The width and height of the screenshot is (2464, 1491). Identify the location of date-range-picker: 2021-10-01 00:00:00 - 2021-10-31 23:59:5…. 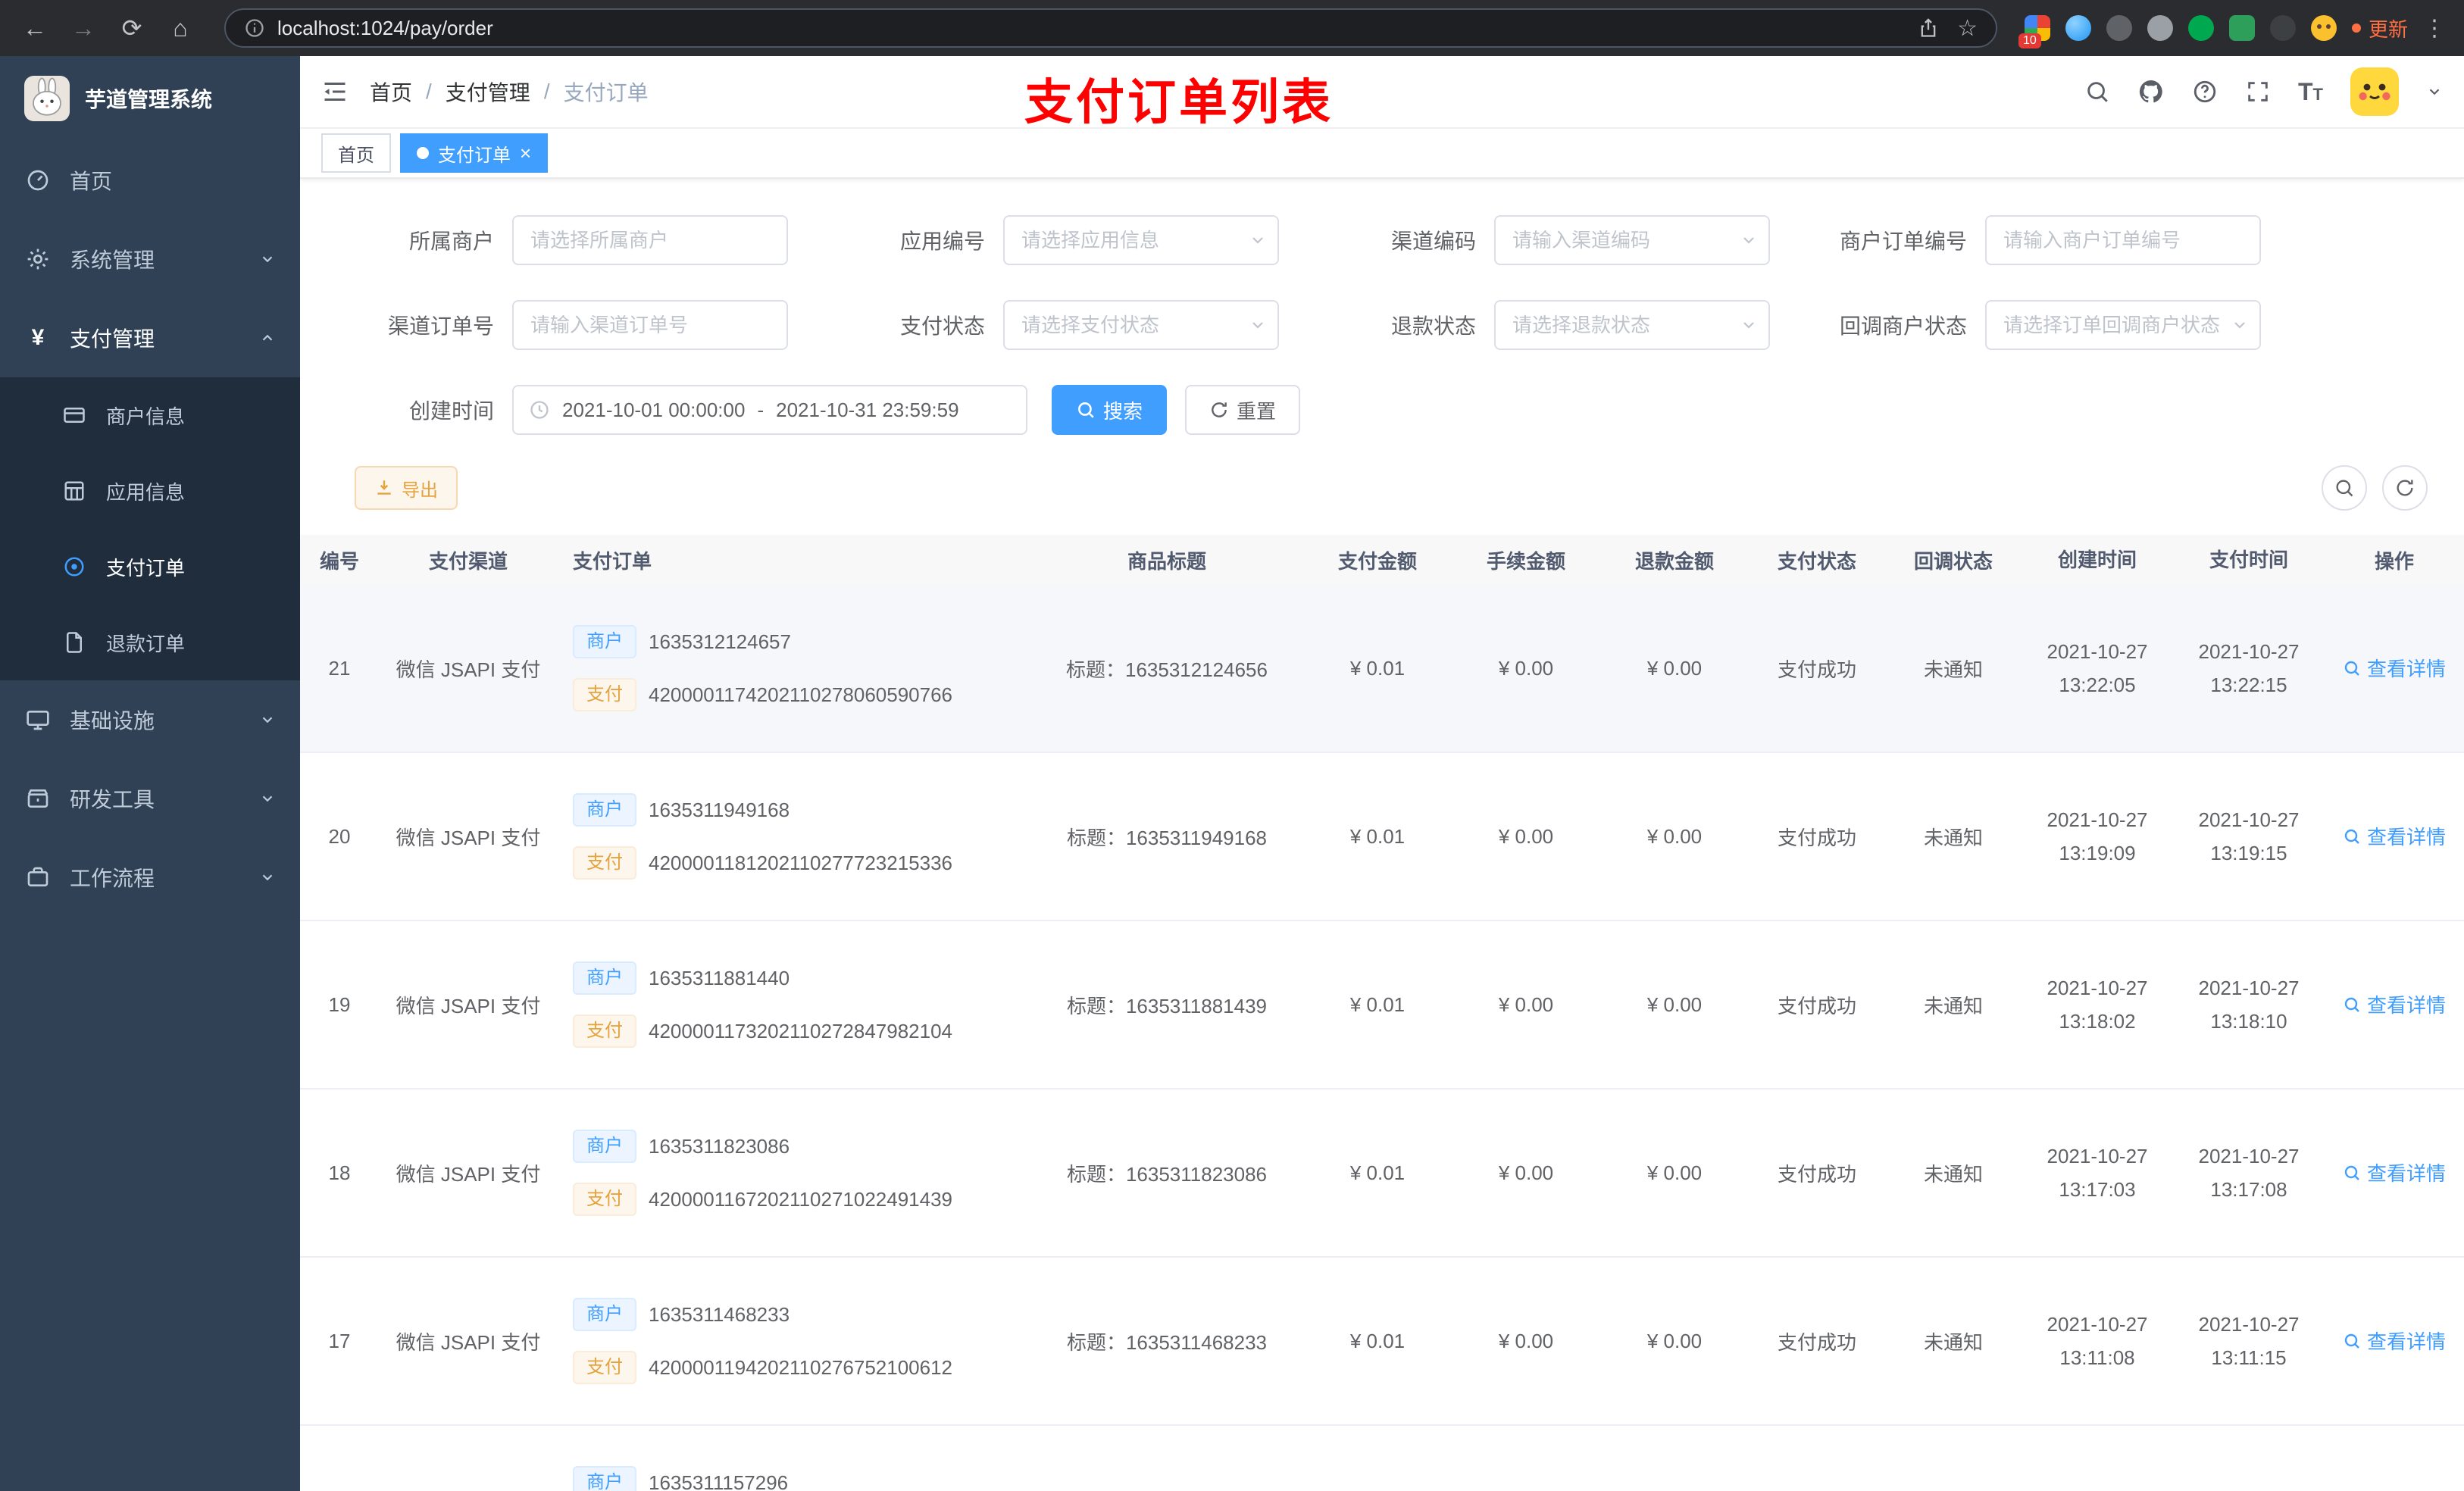
(769, 410).